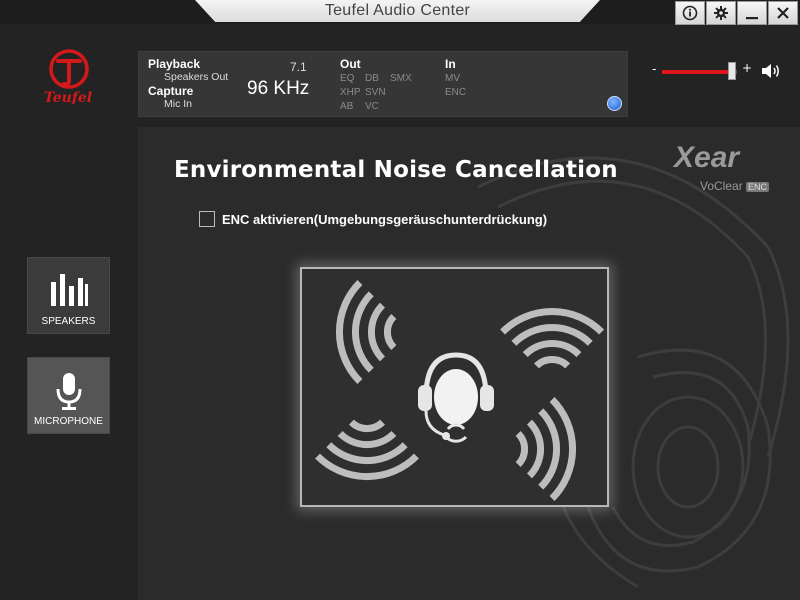 The image size is (800, 600). Describe the element at coordinates (278, 88) in the screenshot. I see `sample-rate: 96 KHz` at that location.